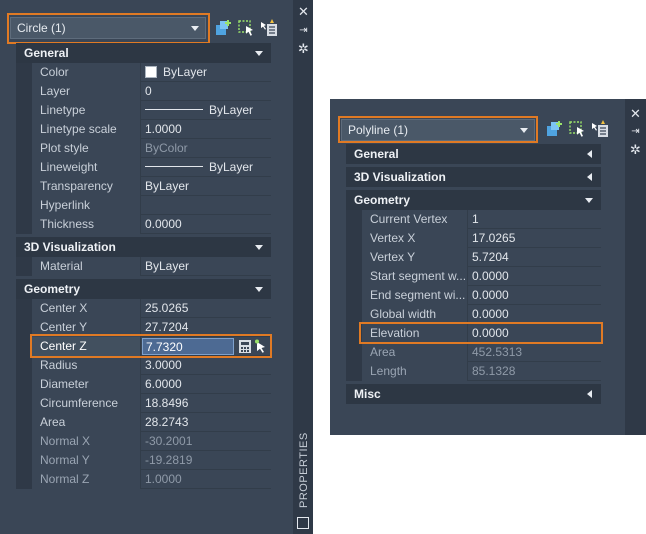 The width and height of the screenshot is (646, 534). I want to click on prop-row-length: Length 85.1328, so click(481, 371).